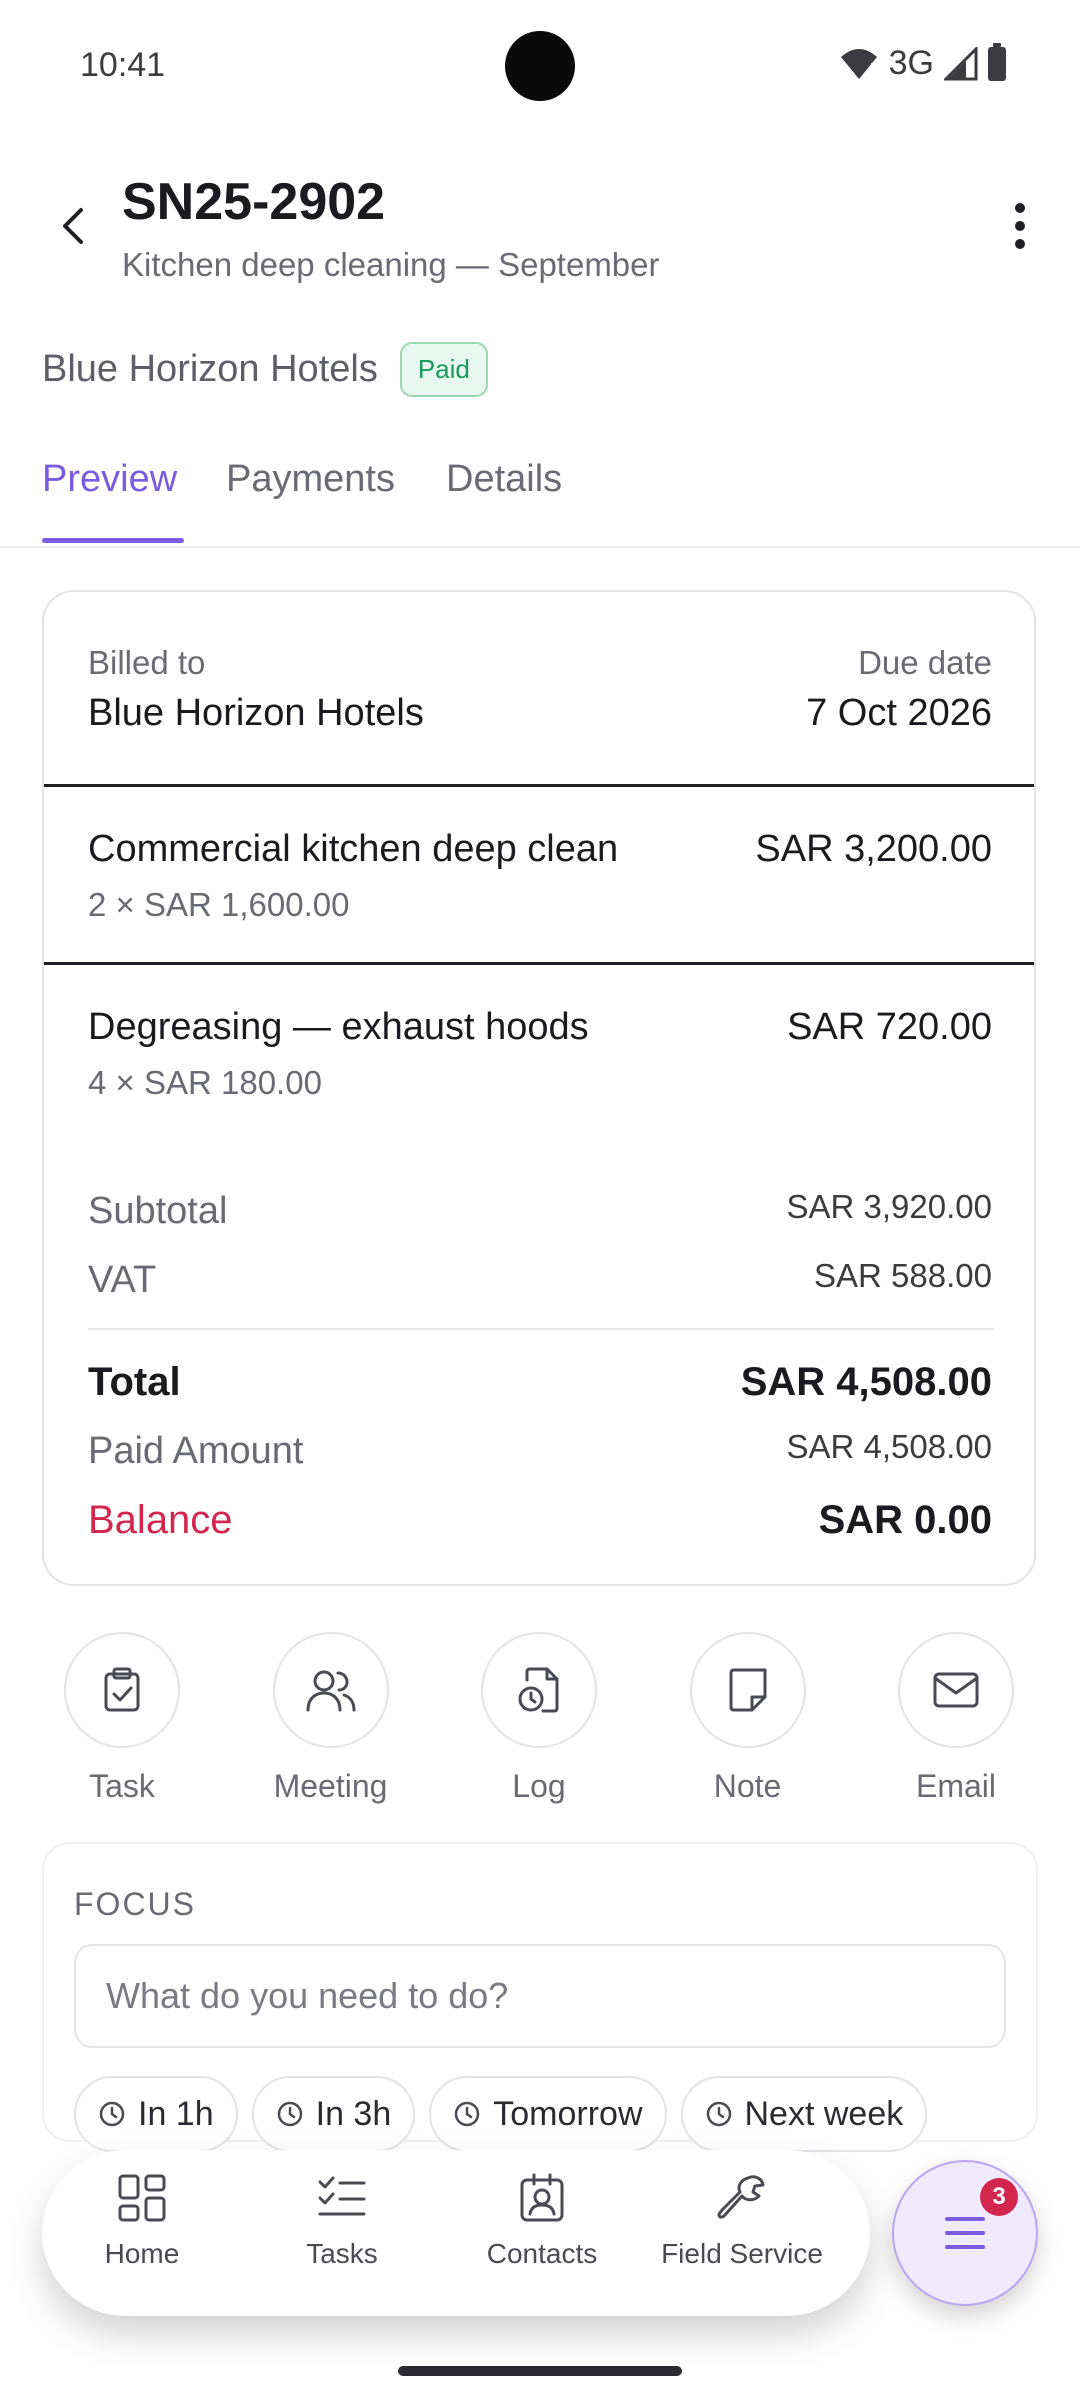 The height and width of the screenshot is (2400, 1080). I want to click on camera-cutout, so click(540, 66).